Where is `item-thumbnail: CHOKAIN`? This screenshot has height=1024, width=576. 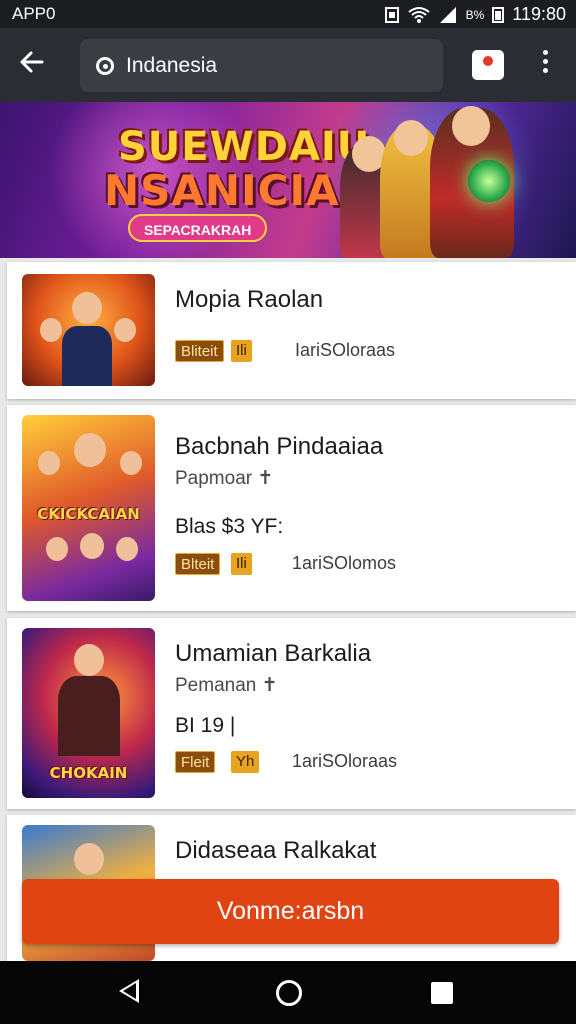 item-thumbnail: CHOKAIN is located at coordinates (88, 713).